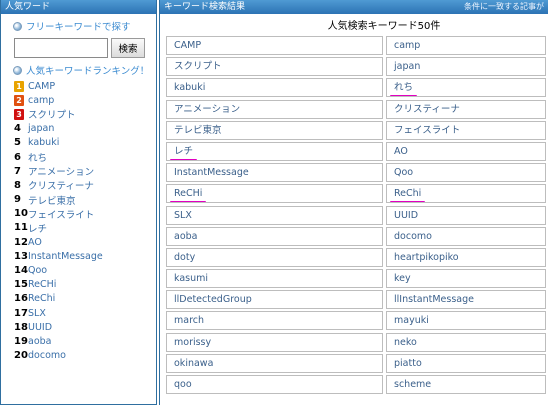 This screenshot has width=548, height=405. Describe the element at coordinates (466, 342) in the screenshot. I see `keyword-link: neko` at that location.